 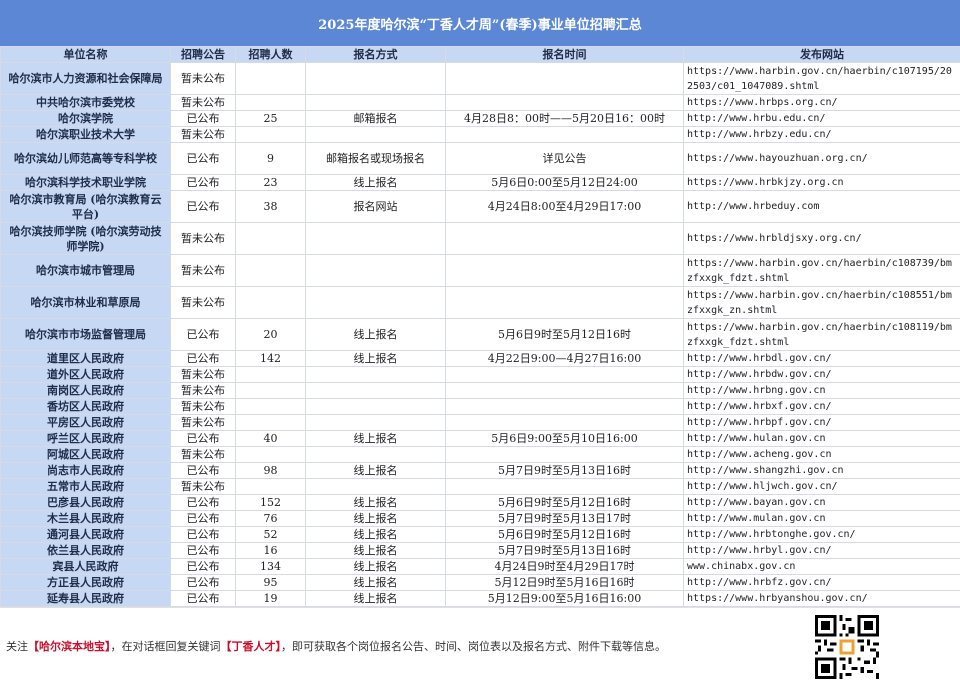 What do you see at coordinates (86, 567) in the screenshot?
I see `row-unit-name: 宾县人民政府` at bounding box center [86, 567].